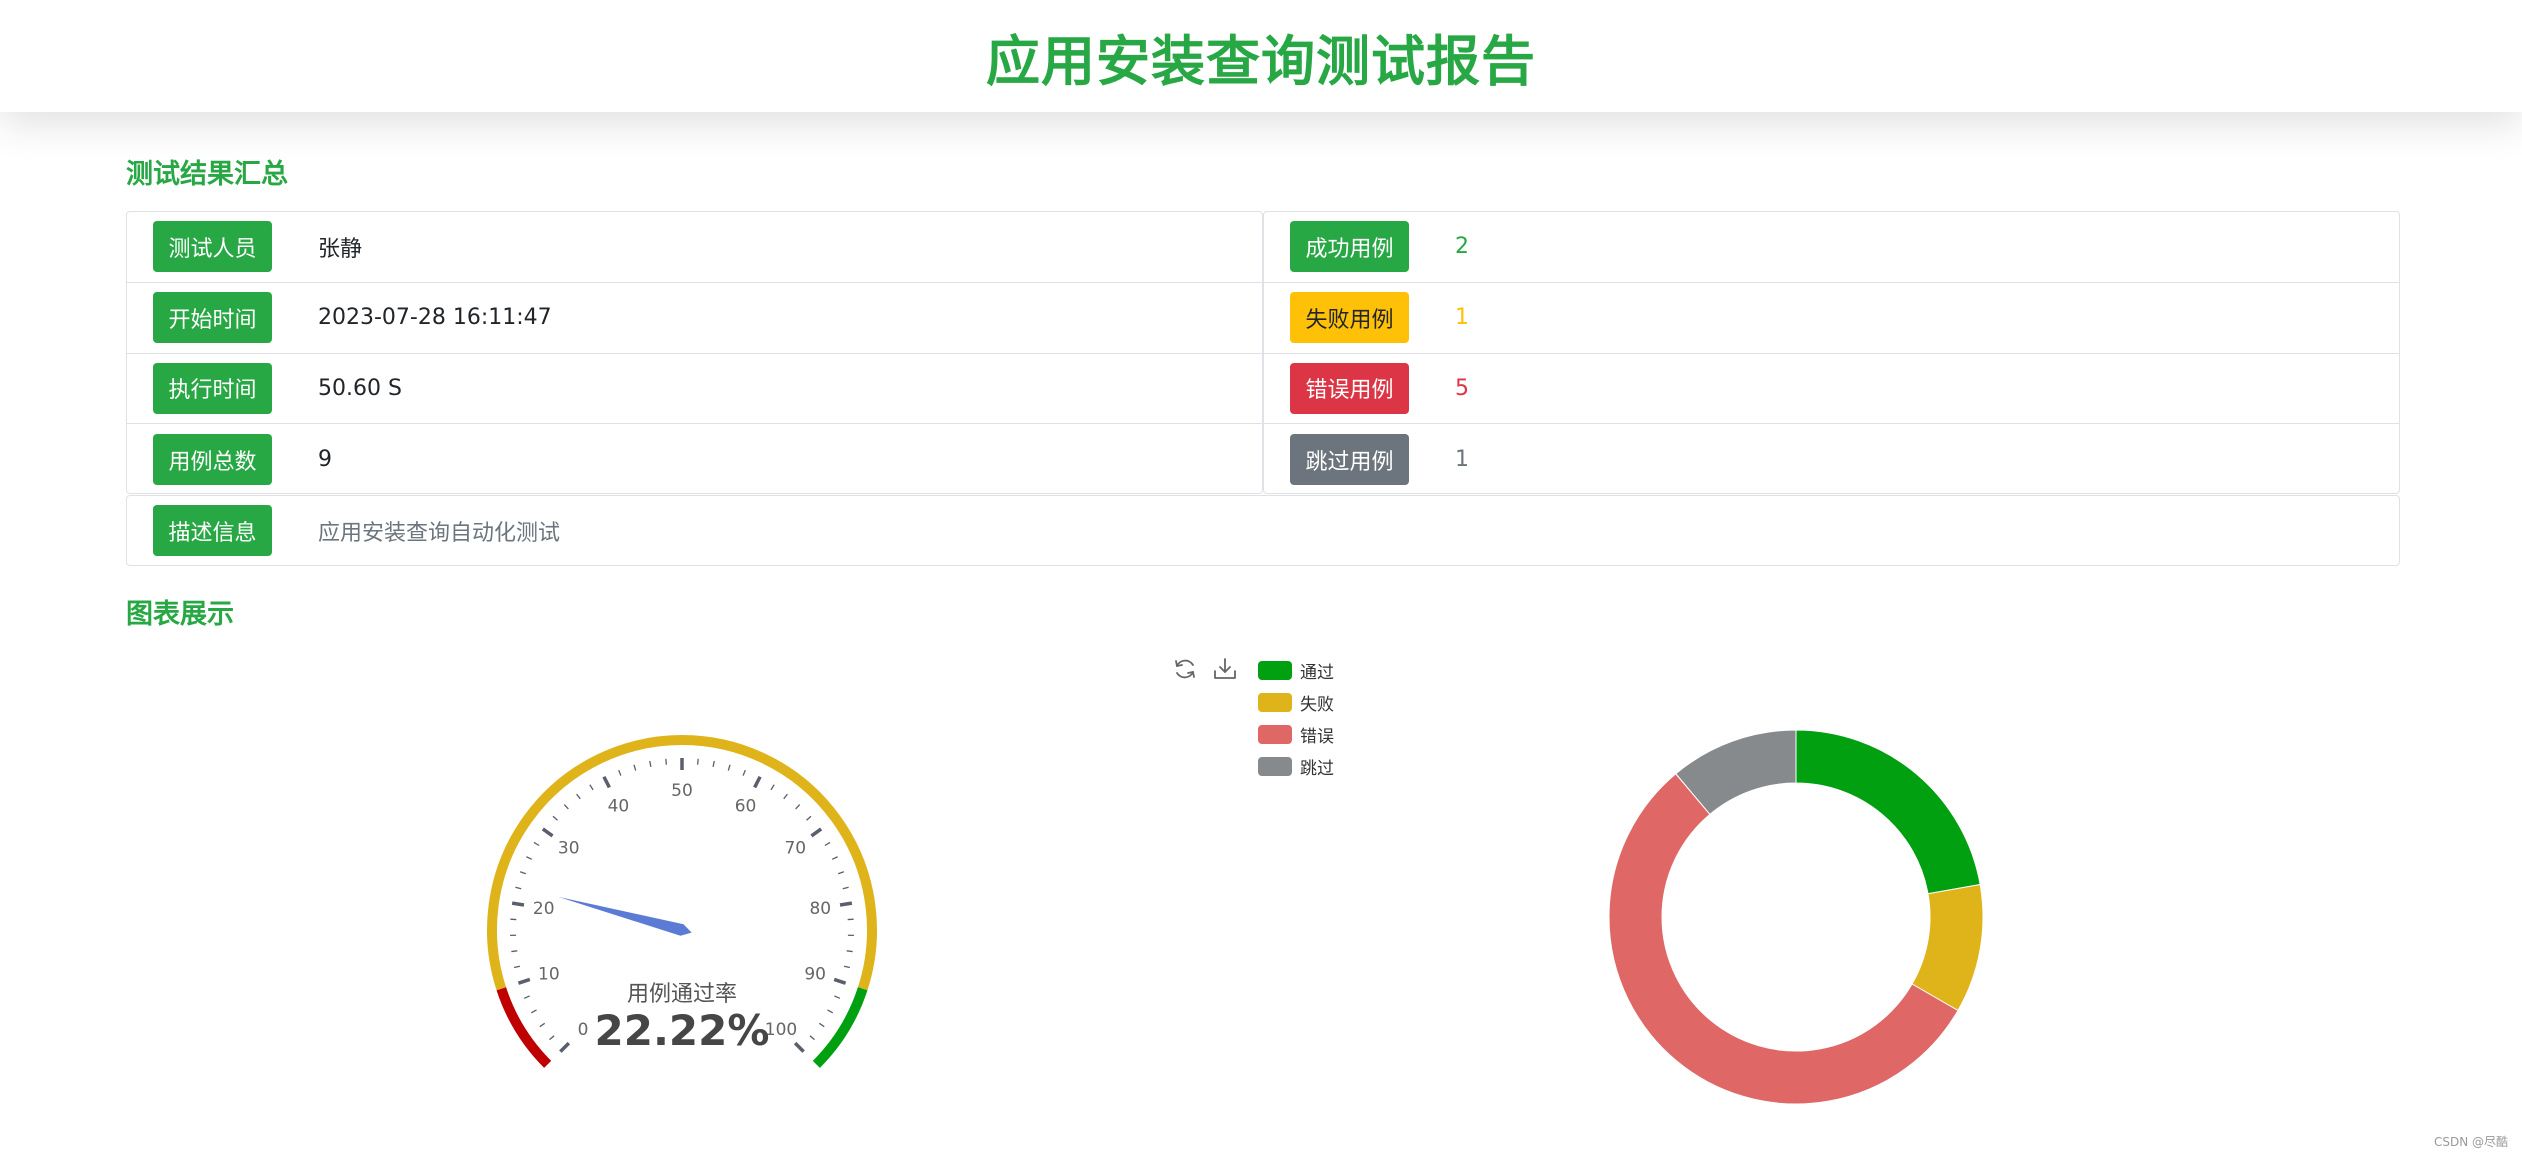  I want to click on success-value: 2, so click(1462, 247).